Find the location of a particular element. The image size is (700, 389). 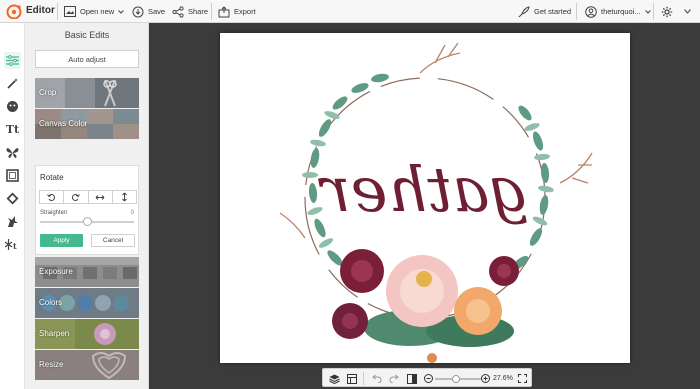

straighten-slider is located at coordinates (87, 221).